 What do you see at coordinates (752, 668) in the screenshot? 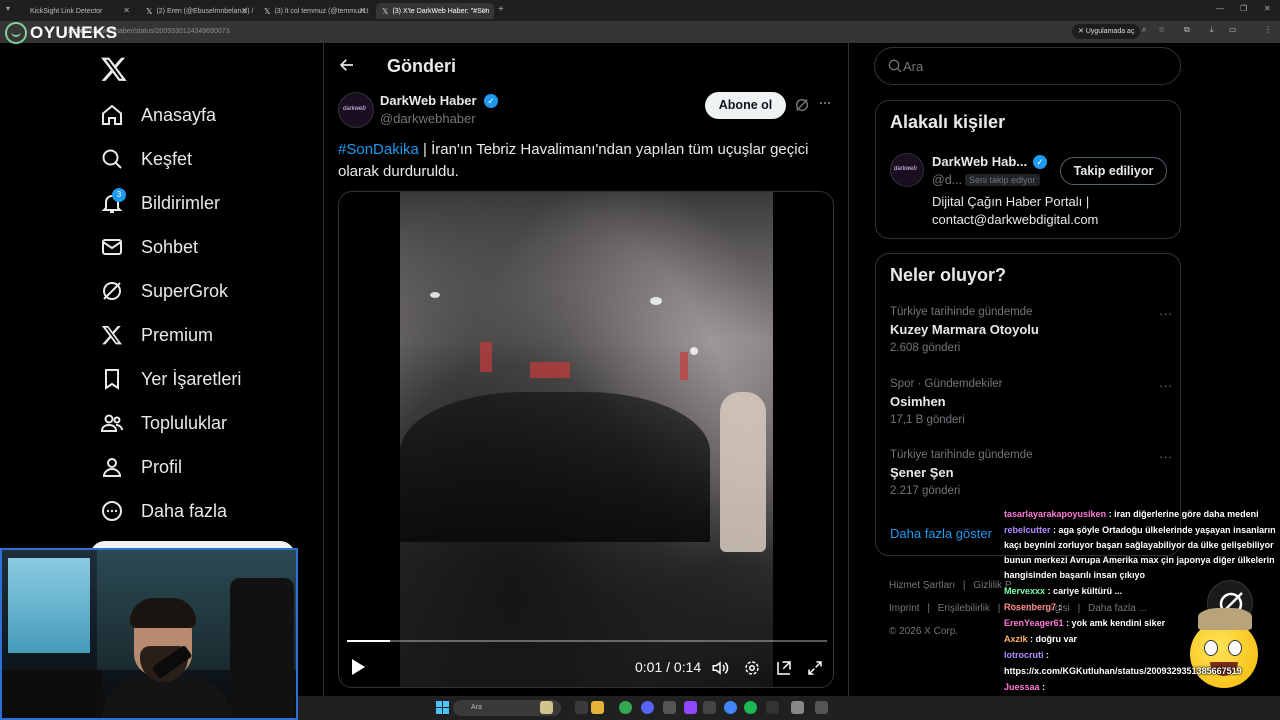
I see `settings-gear-icon` at bounding box center [752, 668].